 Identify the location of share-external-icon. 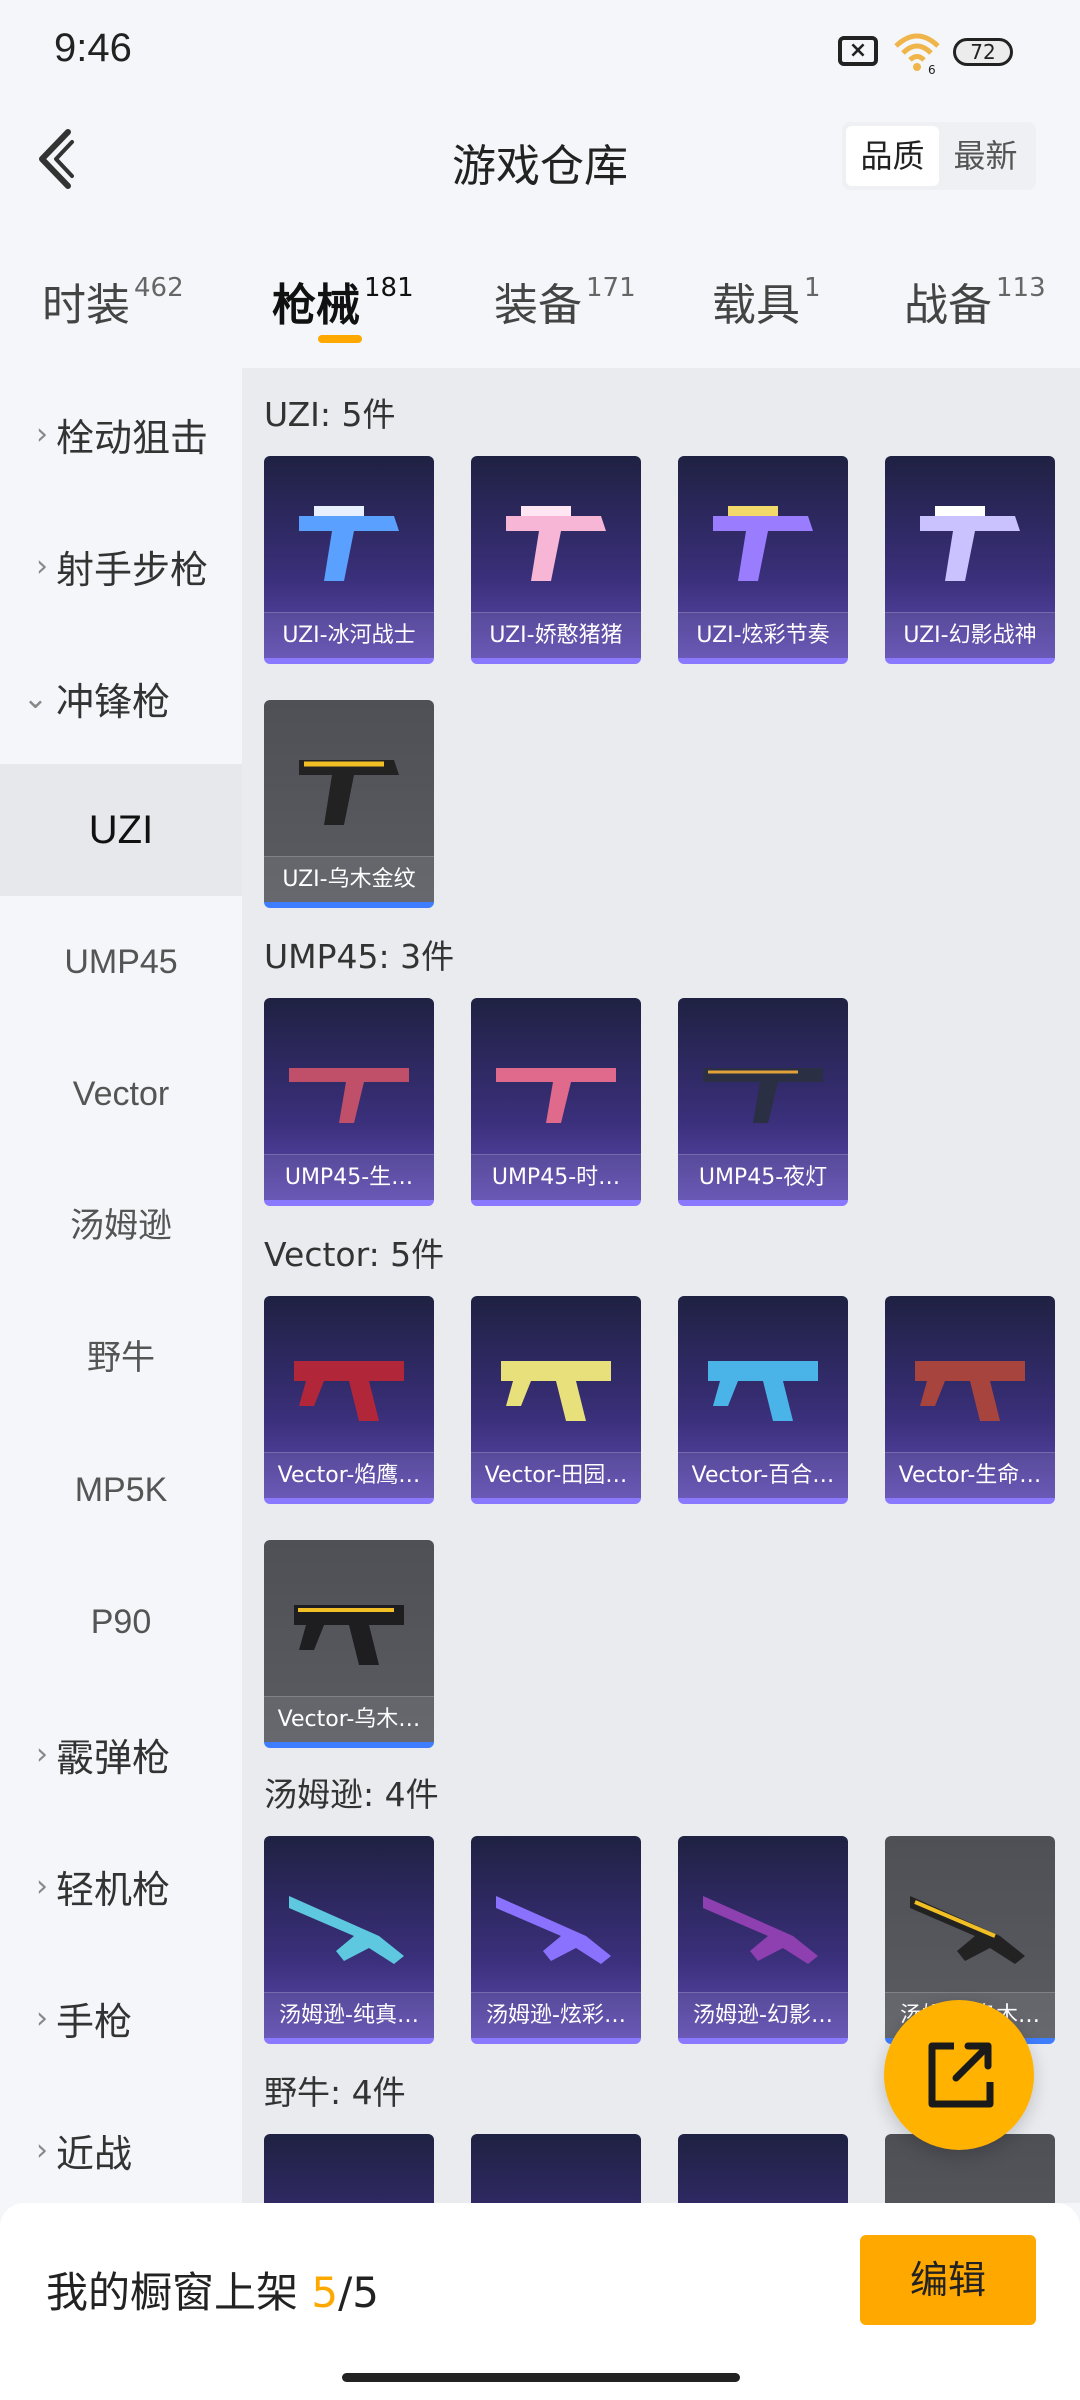
(961, 2075).